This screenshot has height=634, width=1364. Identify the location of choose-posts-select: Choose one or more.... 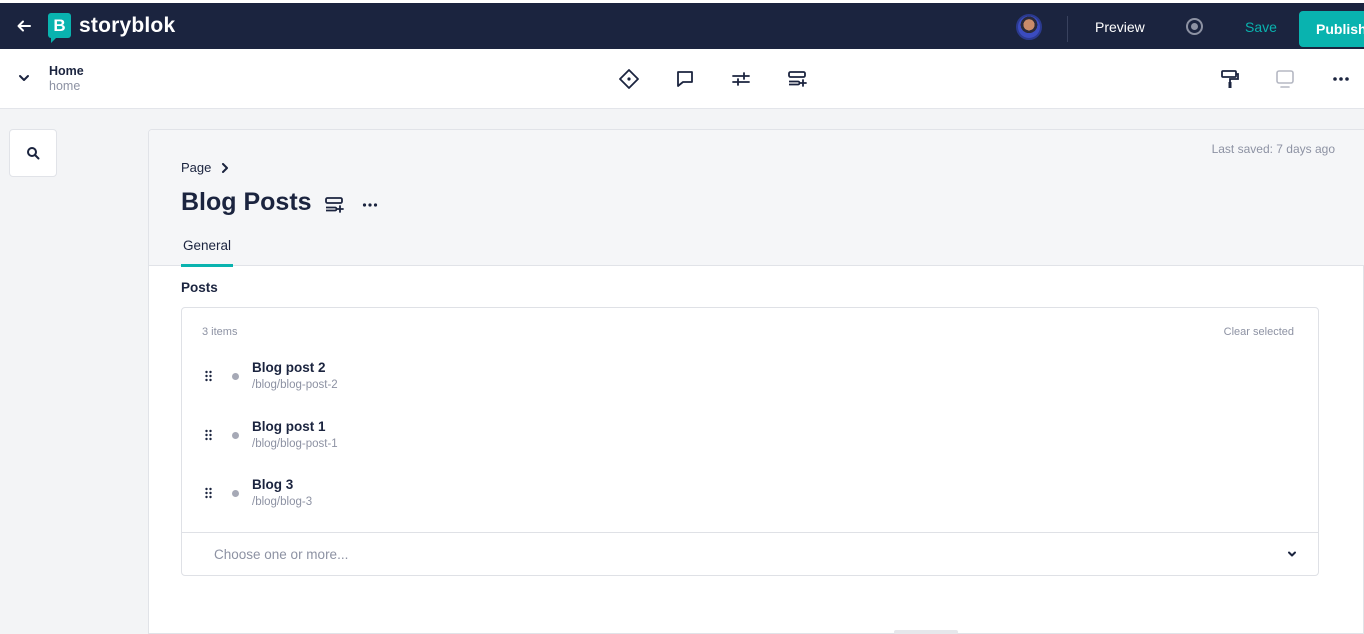
(750, 554).